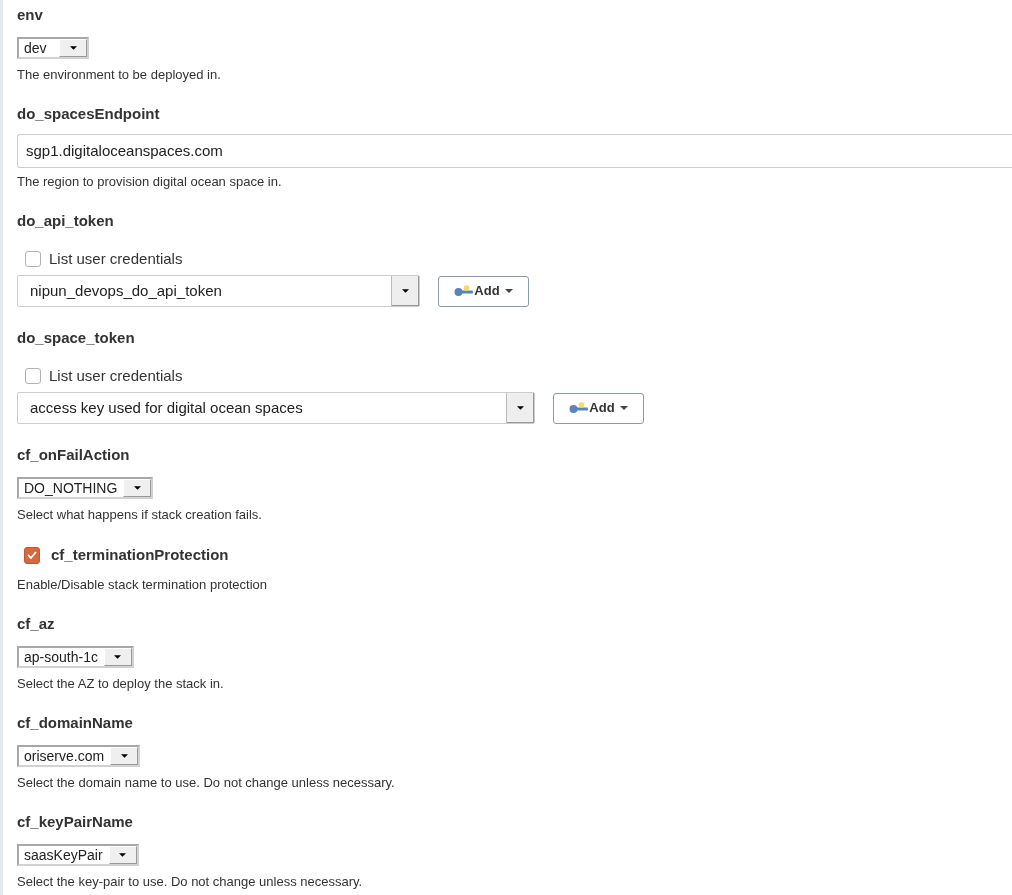 The height and width of the screenshot is (895, 1012). Describe the element at coordinates (140, 555) in the screenshot. I see `field-label: cf_terminationProtection` at that location.